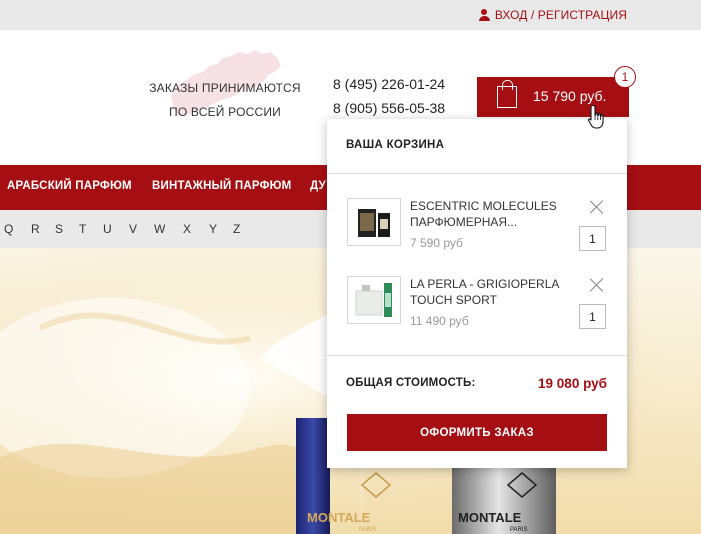 This screenshot has height=534, width=701. Describe the element at coordinates (221, 186) in the screenshot. I see `nav-item-vintage: ВИНТАЖНЫЙ ПАРФЮМ` at that location.